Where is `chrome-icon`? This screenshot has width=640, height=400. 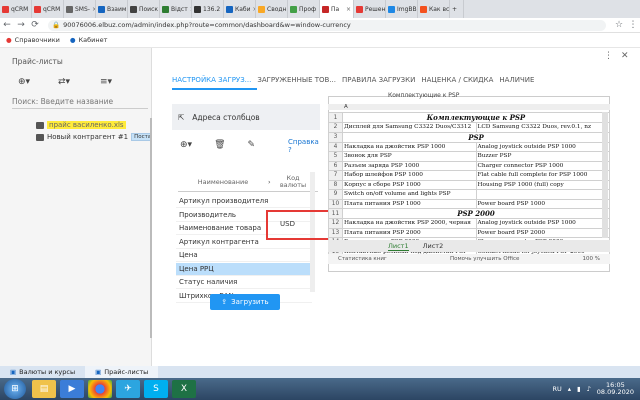
chrome-icon is located at coordinates (100, 389).